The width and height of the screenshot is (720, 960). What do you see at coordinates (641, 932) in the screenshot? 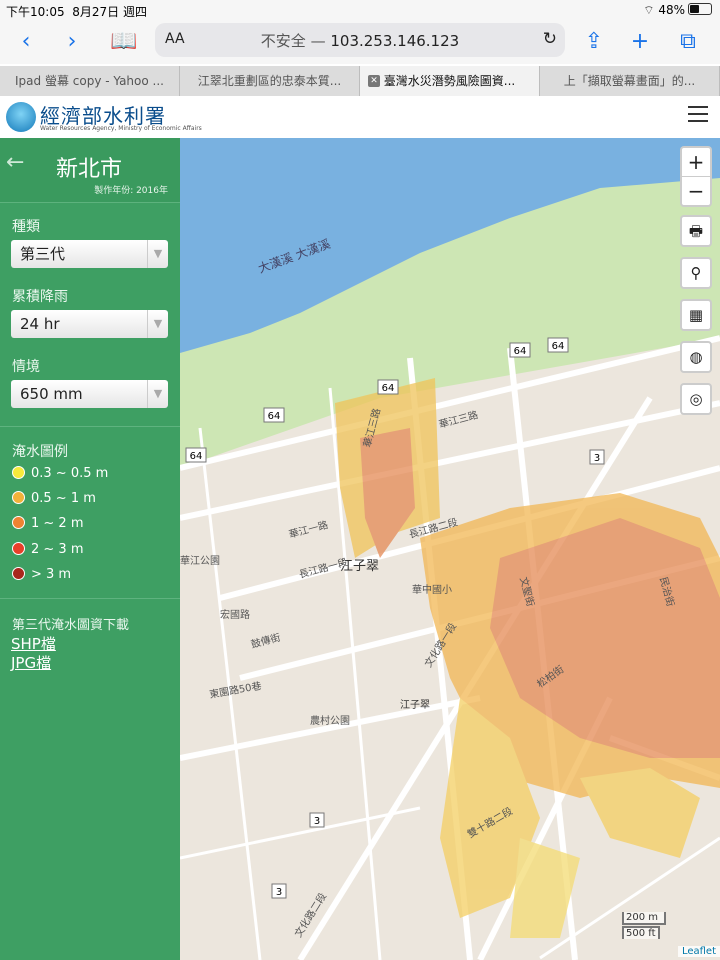
I see `scale-imperial: 500 ft` at bounding box center [641, 932].